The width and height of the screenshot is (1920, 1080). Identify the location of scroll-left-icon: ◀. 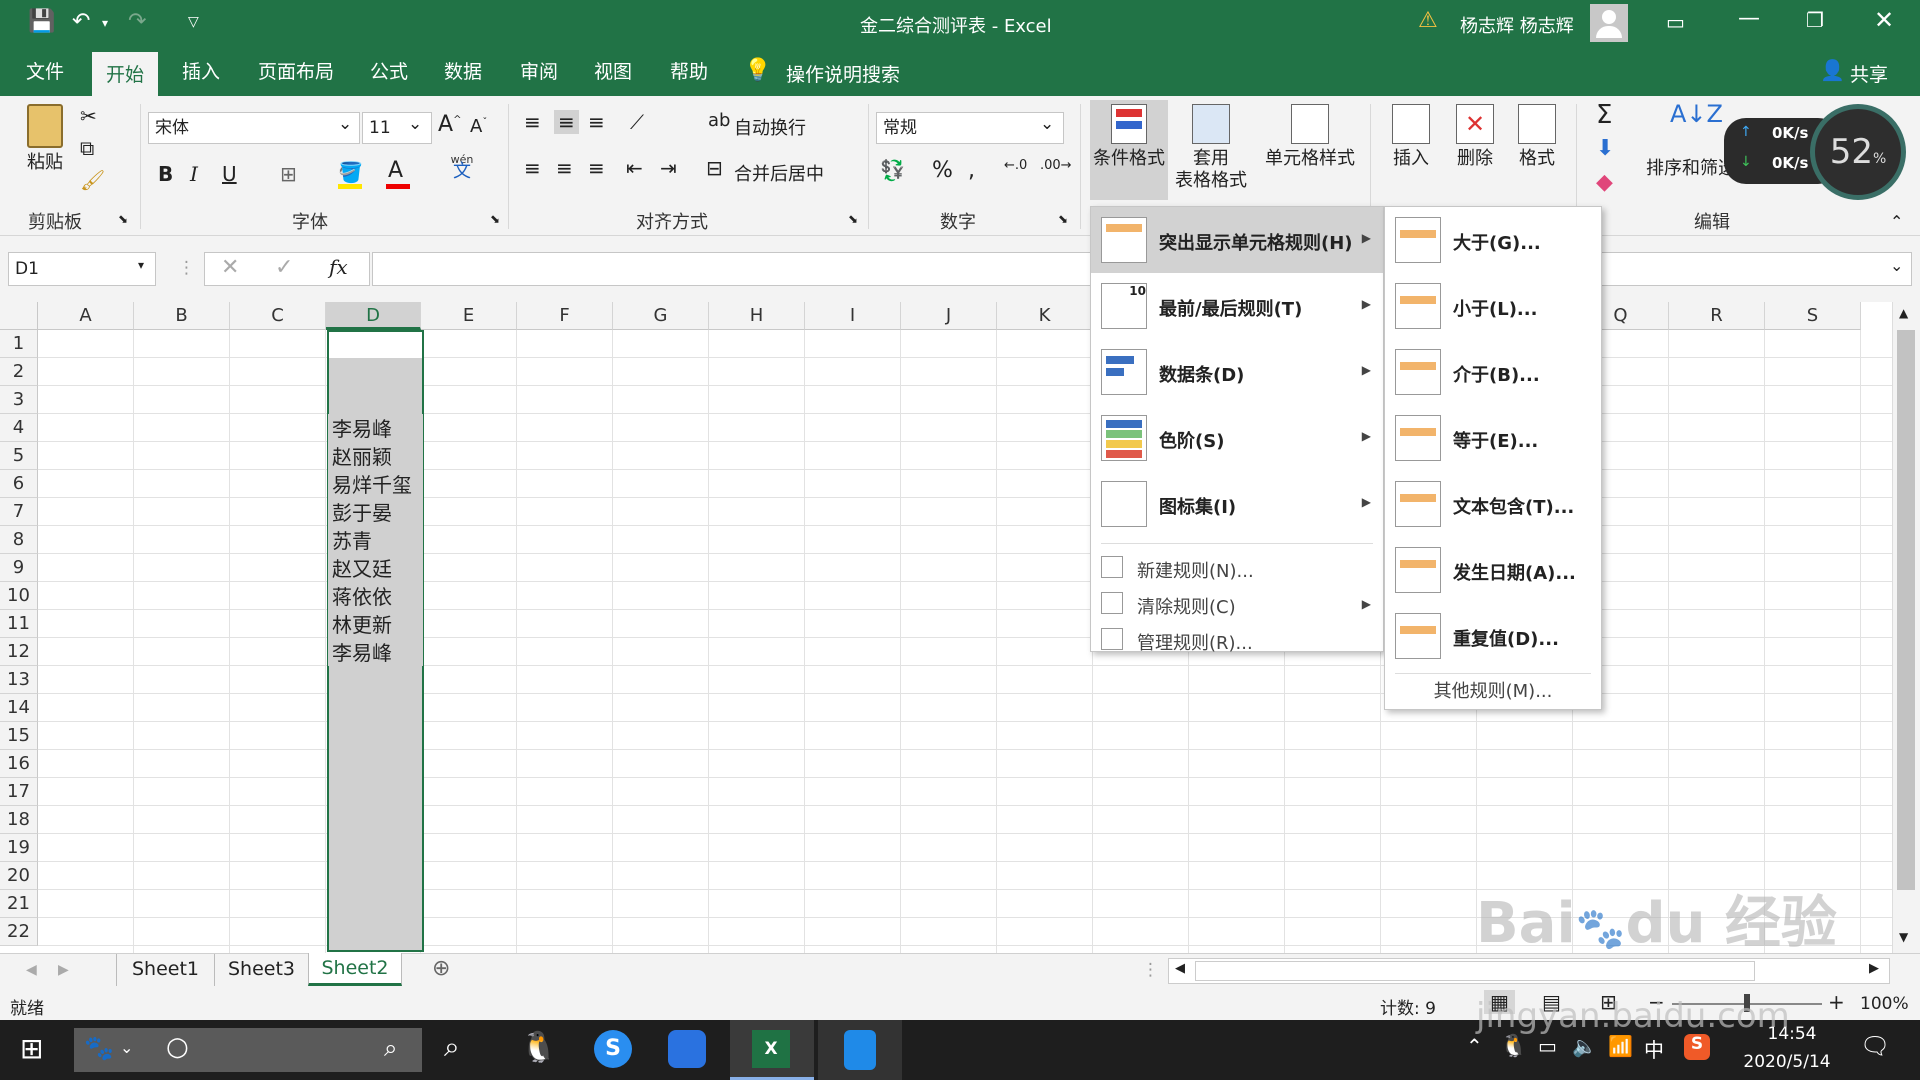
(1180, 968).